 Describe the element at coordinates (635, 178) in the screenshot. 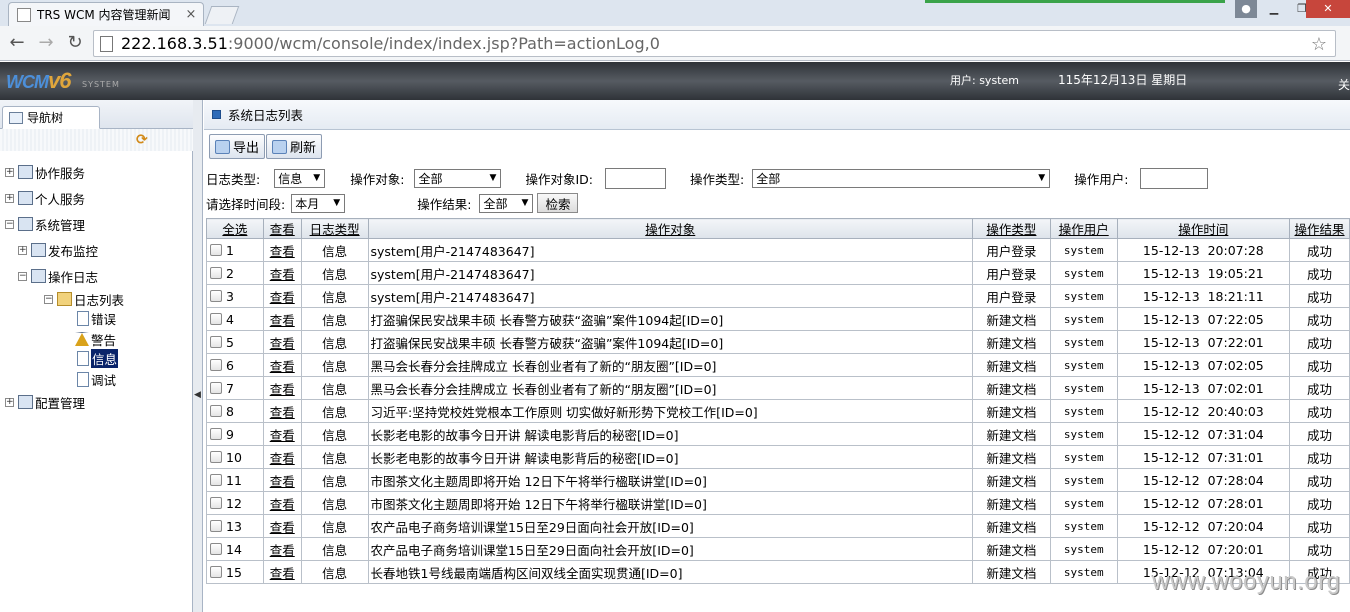

I see `op-object-id-input` at that location.